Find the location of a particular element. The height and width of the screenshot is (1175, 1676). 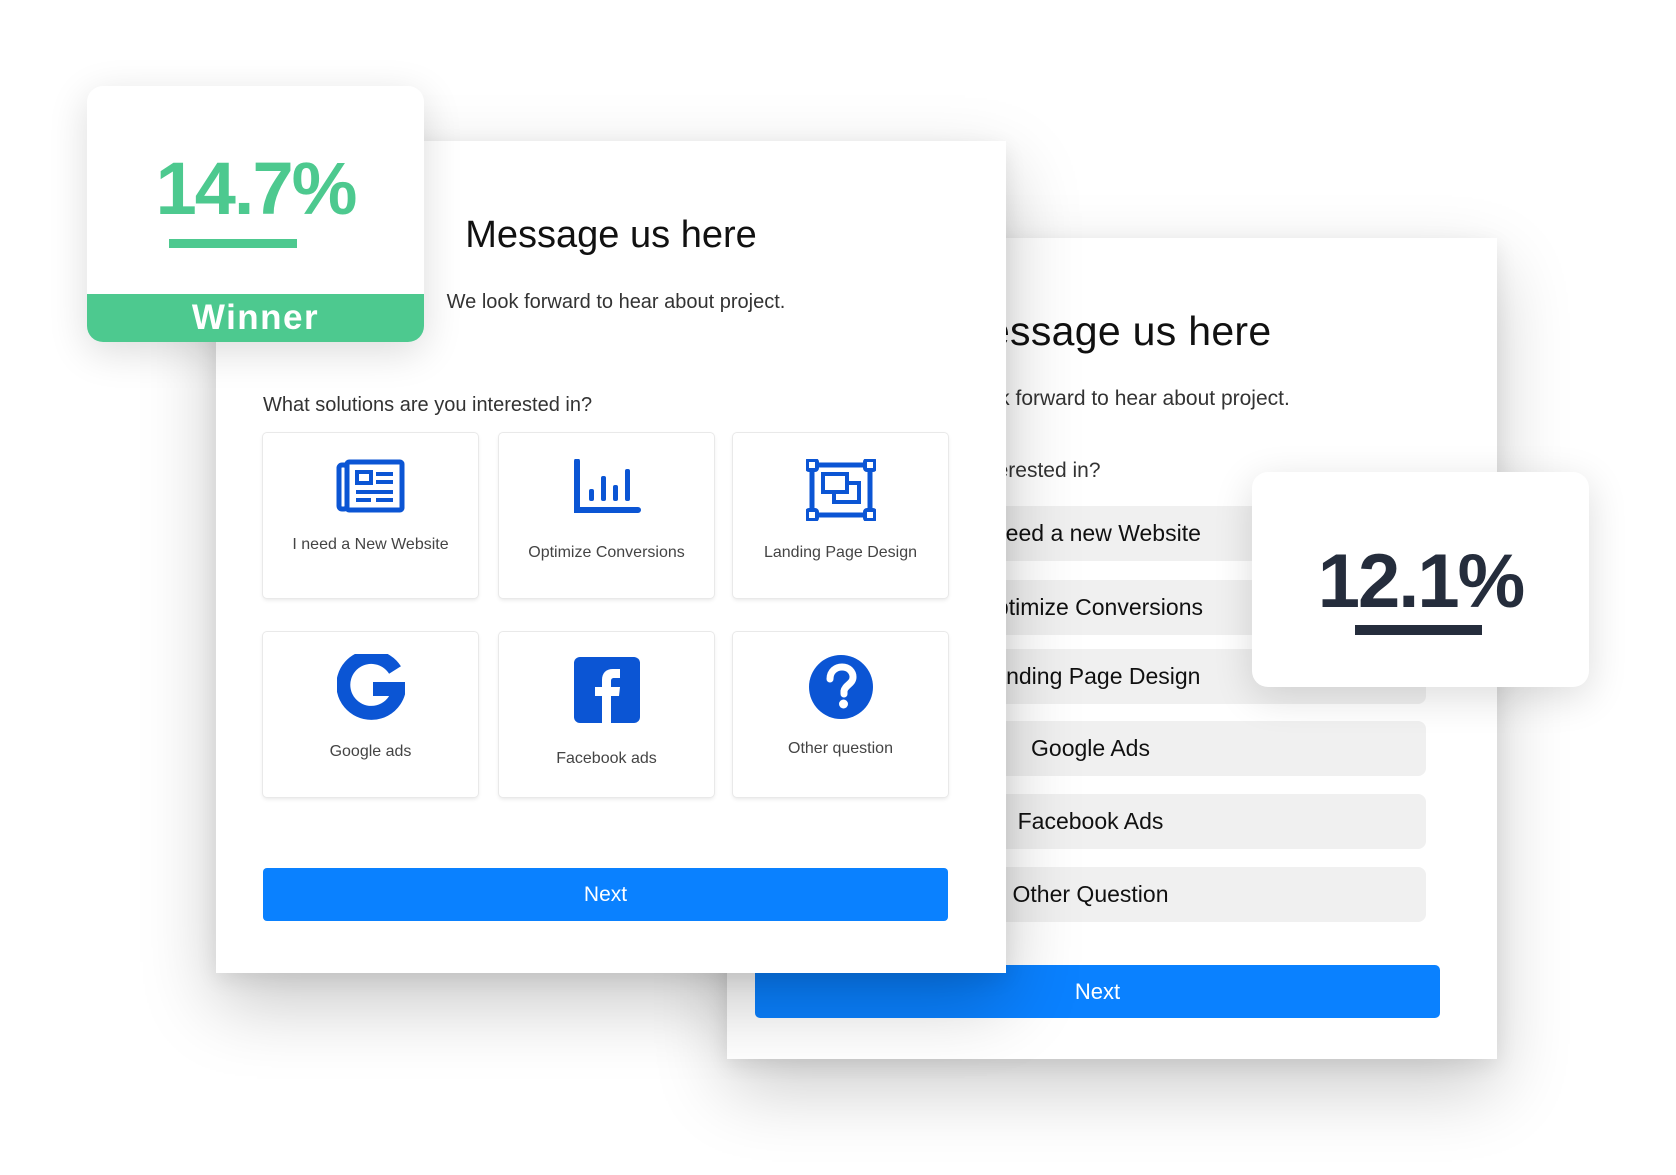

tile-landing-page-design: Landing Page Design is located at coordinates (840, 515).